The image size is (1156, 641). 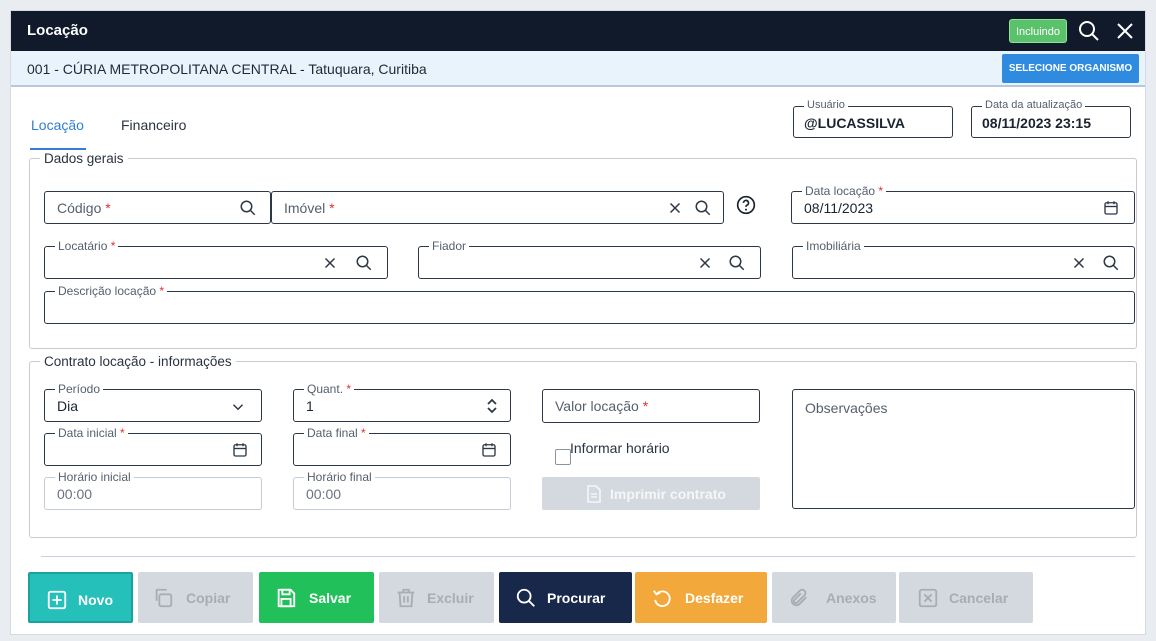 I want to click on cancelar-button: Cancelar, so click(x=966, y=597).